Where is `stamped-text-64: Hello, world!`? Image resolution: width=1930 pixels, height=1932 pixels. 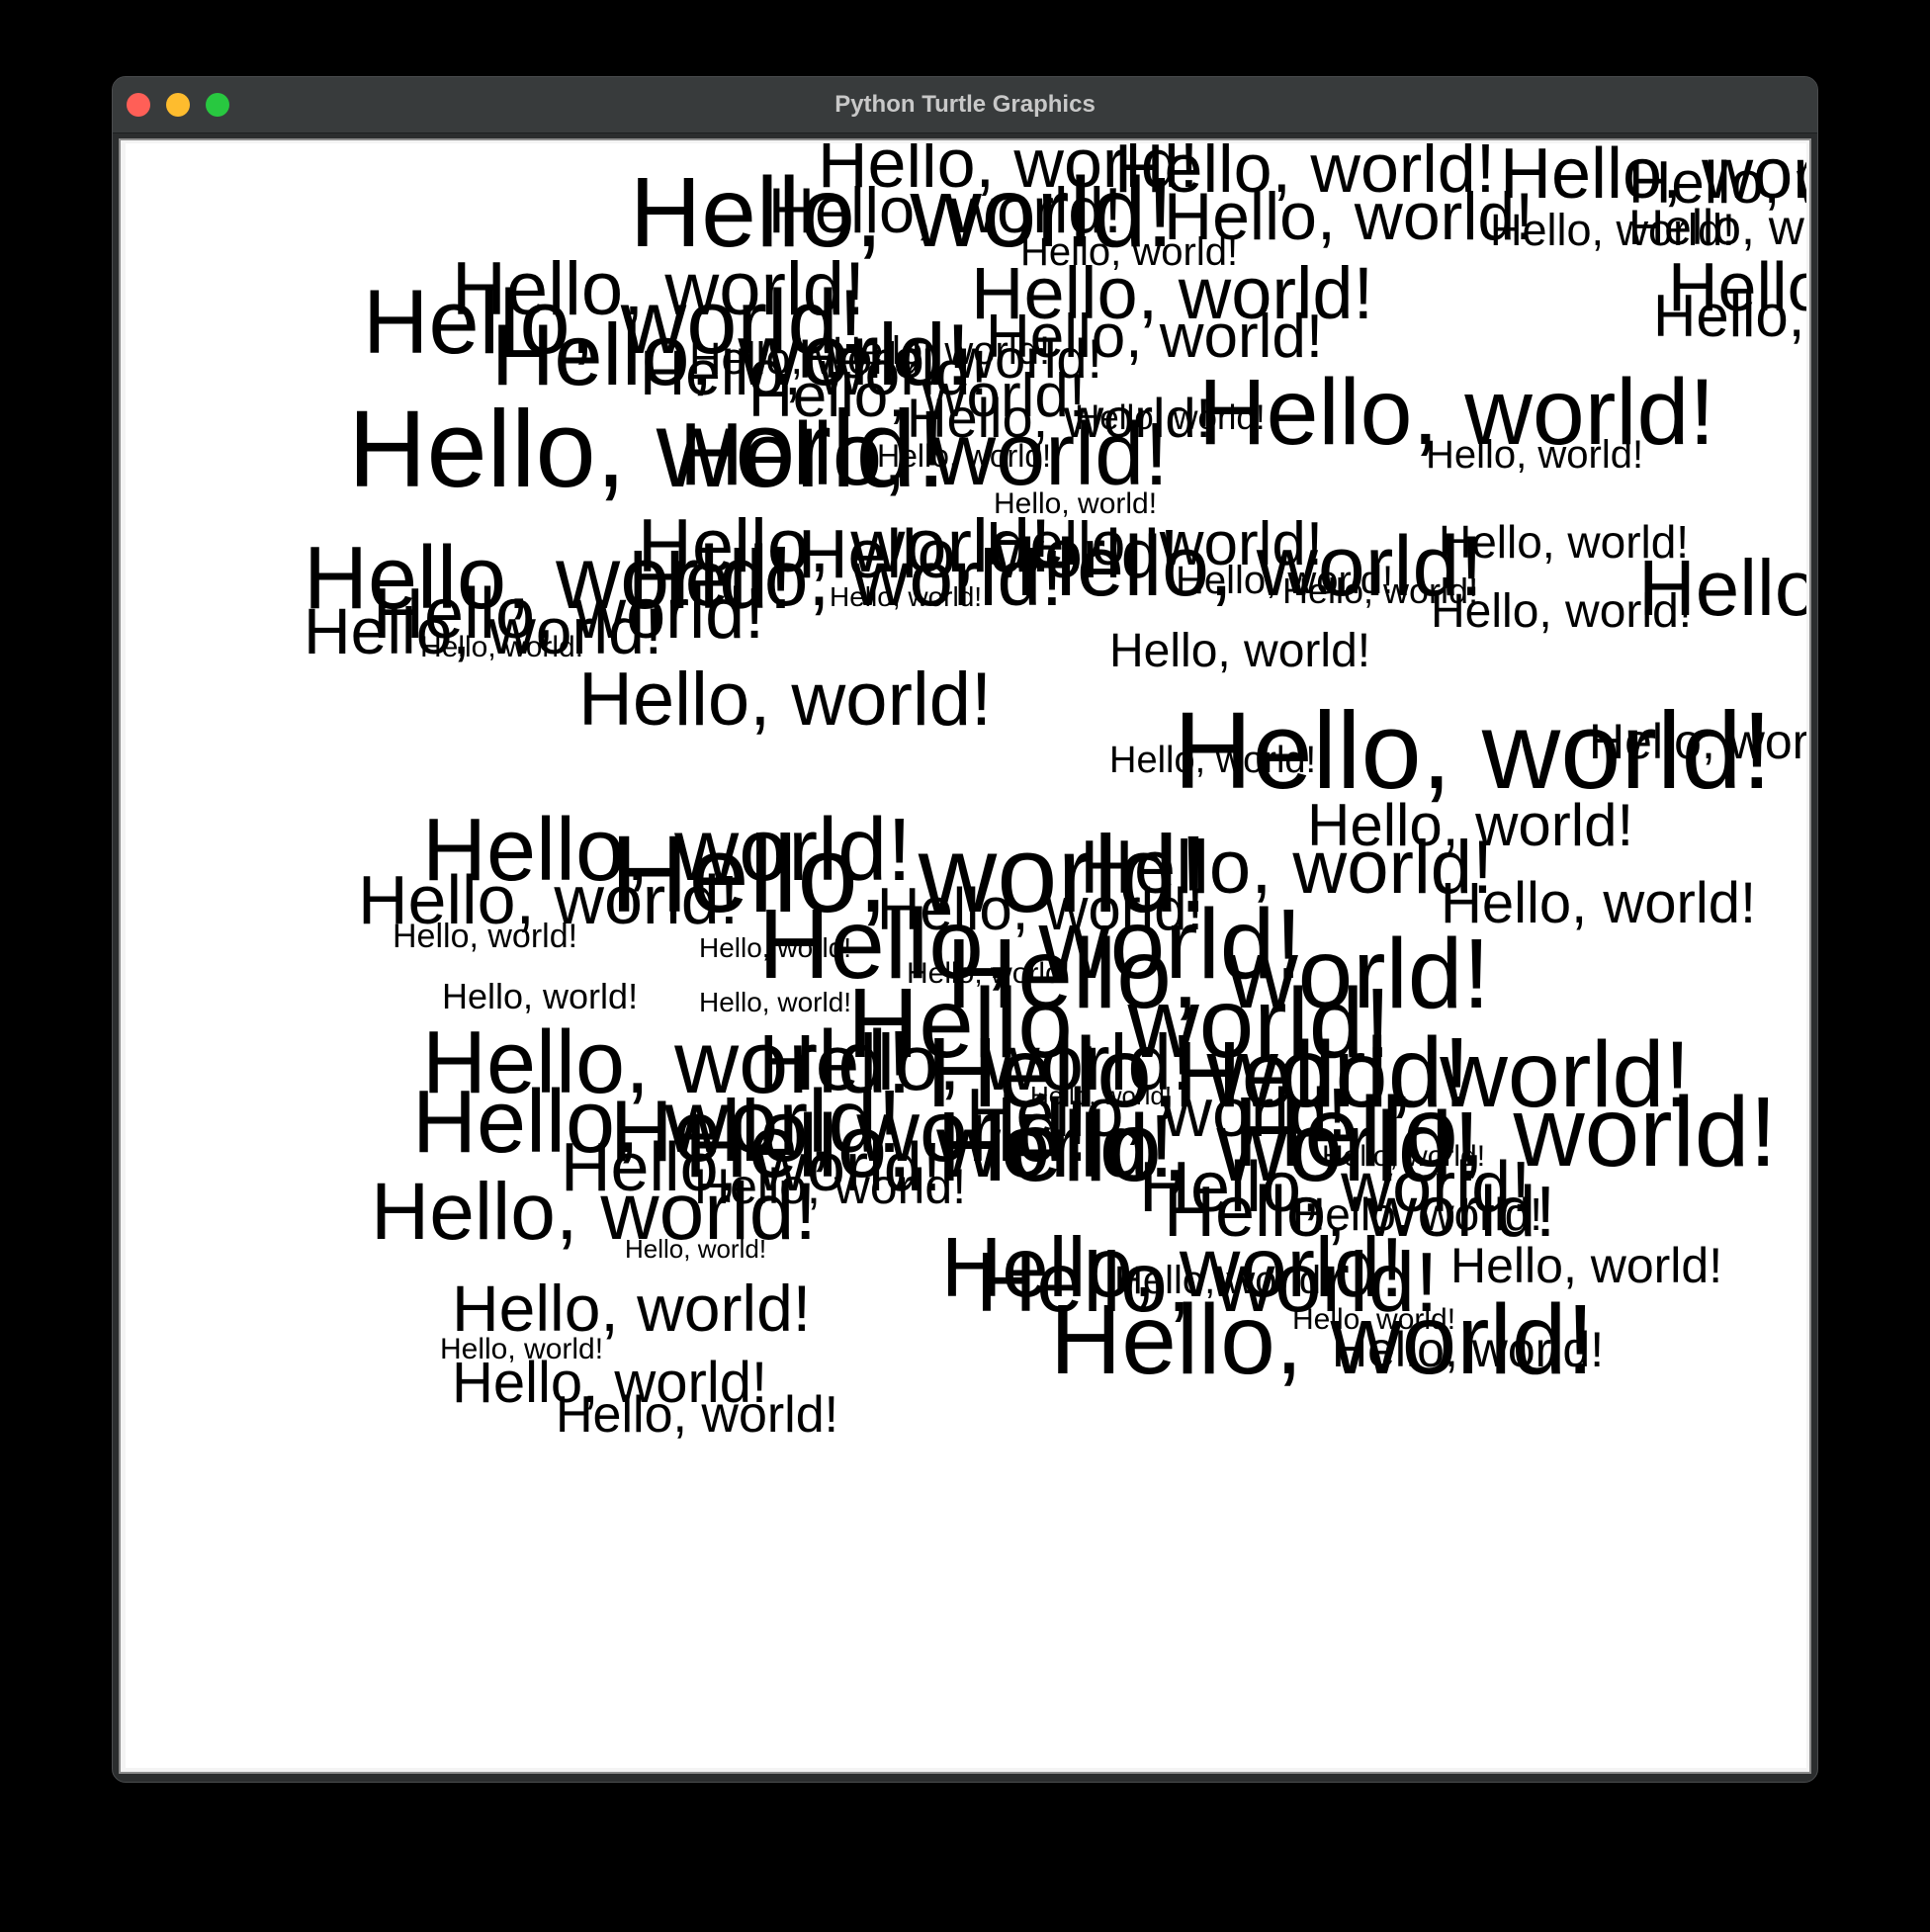 stamped-text-64: Hello, world! is located at coordinates (776, 1002).